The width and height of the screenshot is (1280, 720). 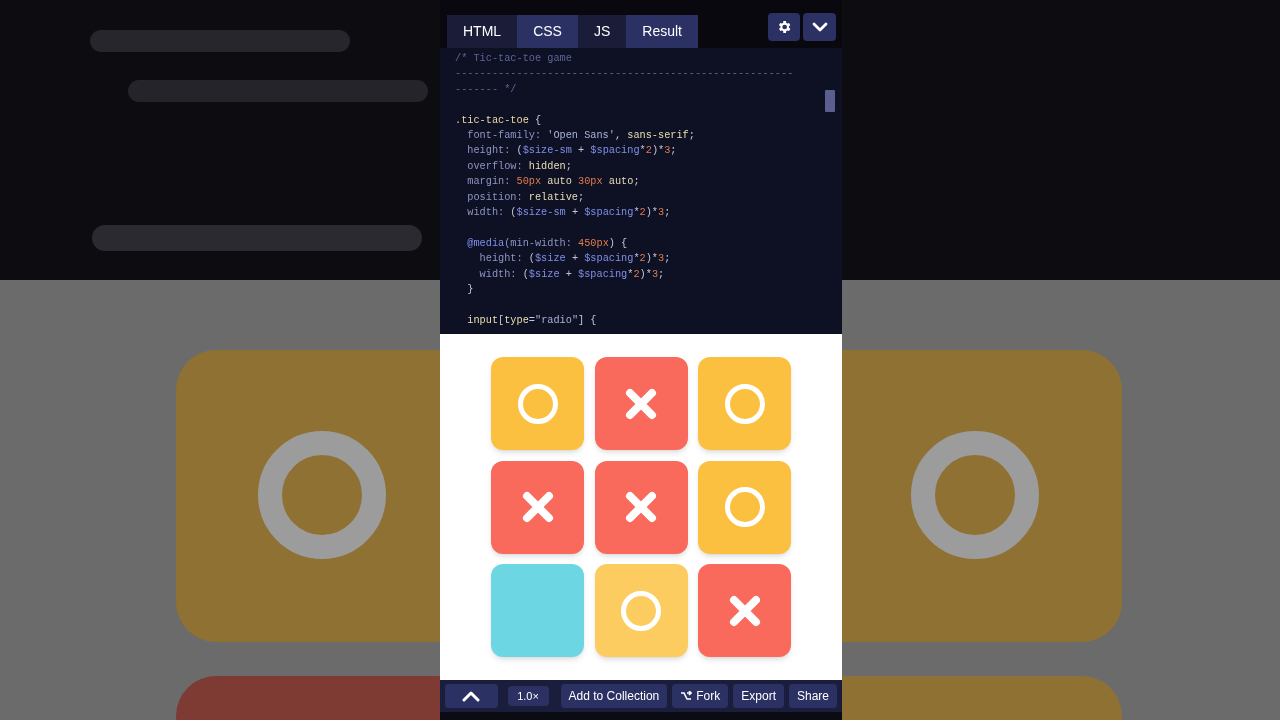 What do you see at coordinates (758, 696) in the screenshot?
I see `footer-button: Export` at bounding box center [758, 696].